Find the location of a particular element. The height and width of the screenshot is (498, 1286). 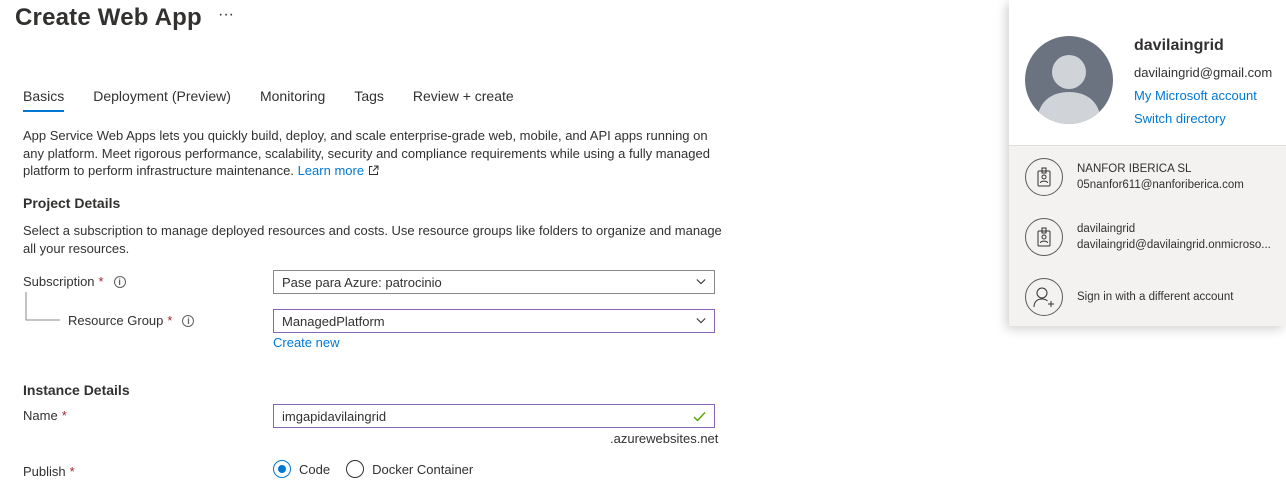

learn-more-link: Learn more is located at coordinates (338, 170).